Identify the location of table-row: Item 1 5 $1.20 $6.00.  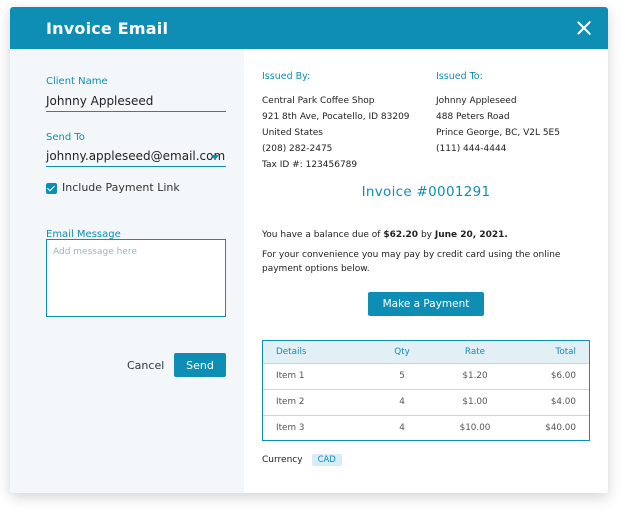
(426, 376).